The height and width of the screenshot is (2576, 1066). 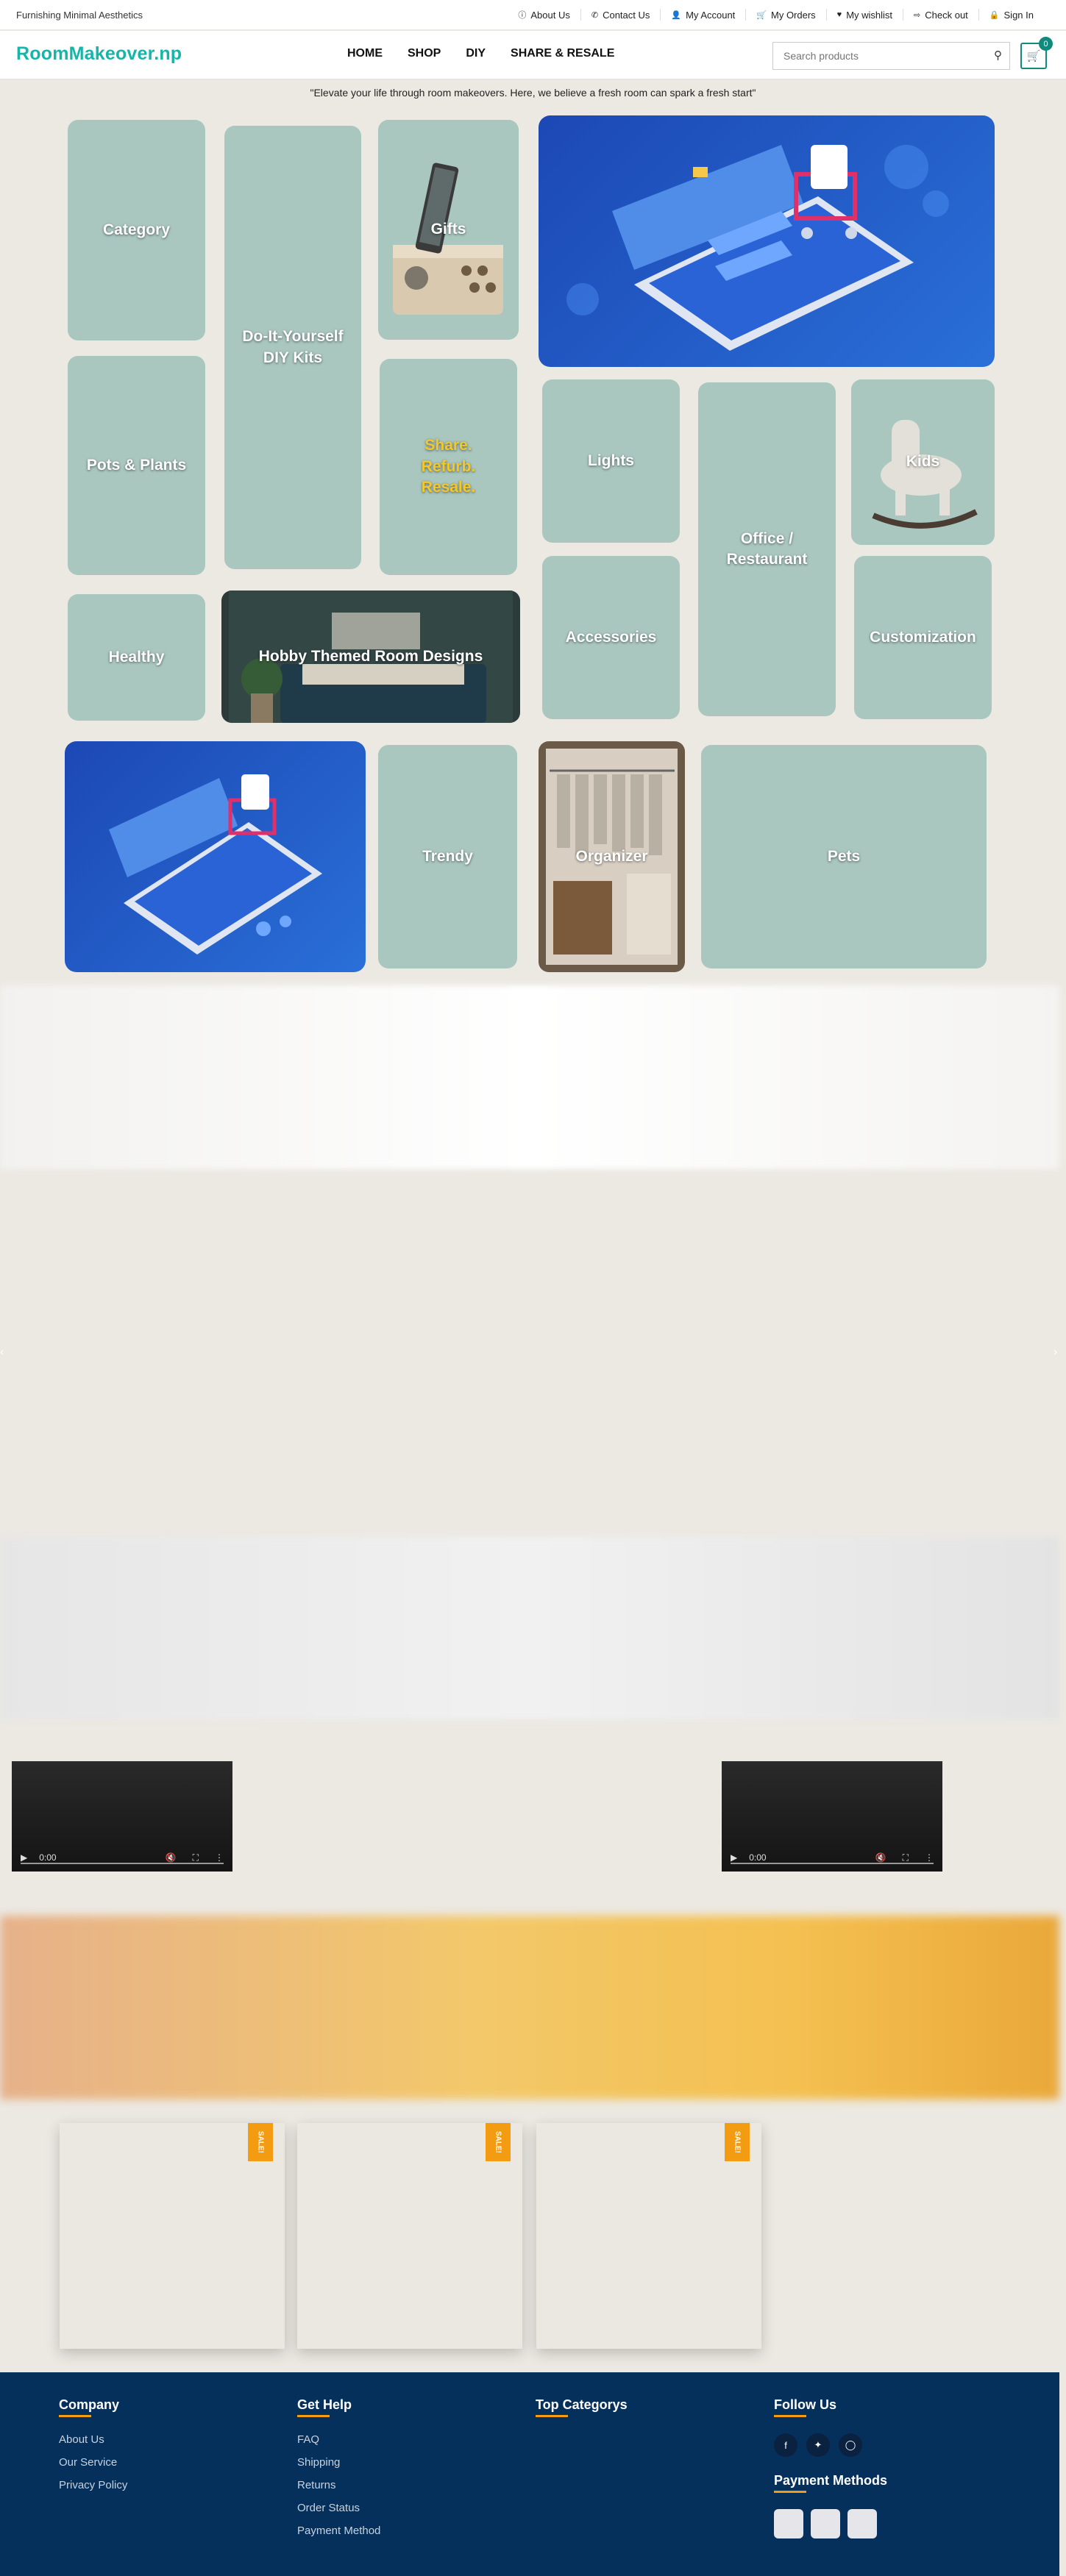 I want to click on phone-icon: ✆, so click(x=595, y=15).